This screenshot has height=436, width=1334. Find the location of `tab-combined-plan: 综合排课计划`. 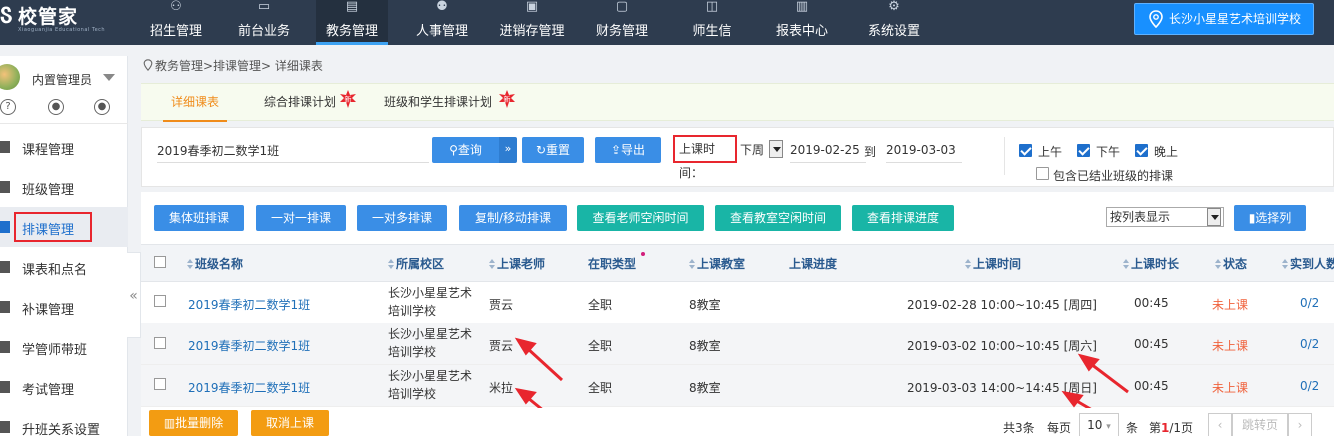

tab-combined-plan: 综合排课计划 is located at coordinates (300, 103).